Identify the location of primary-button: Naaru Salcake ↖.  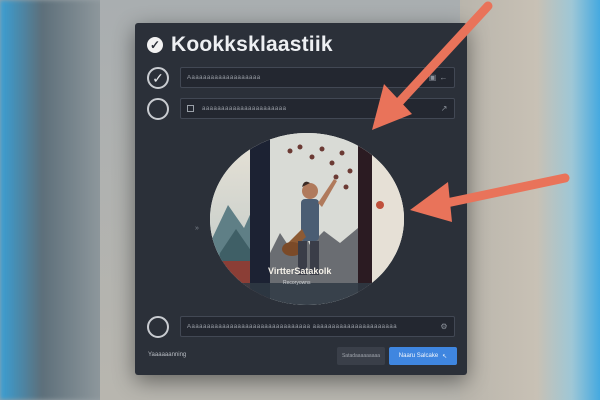
(423, 356).